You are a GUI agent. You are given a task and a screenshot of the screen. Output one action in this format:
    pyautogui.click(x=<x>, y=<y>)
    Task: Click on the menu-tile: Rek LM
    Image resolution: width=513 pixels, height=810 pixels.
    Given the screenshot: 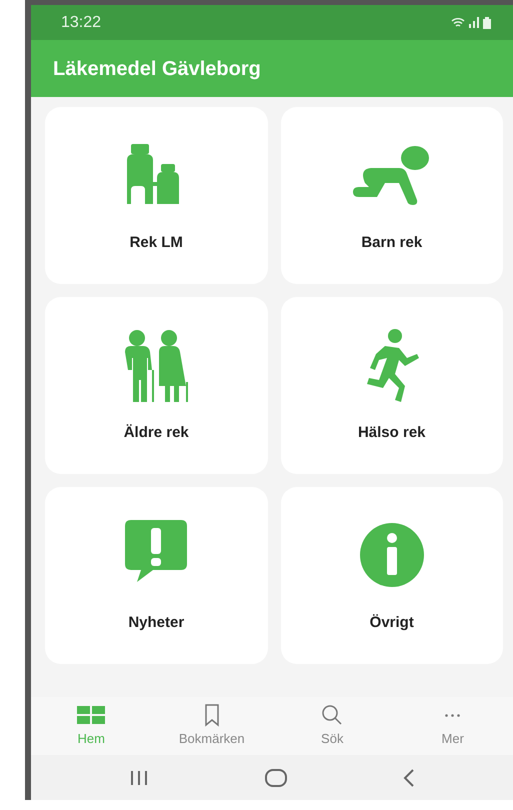 What is the action you would take?
    pyautogui.click(x=156, y=195)
    